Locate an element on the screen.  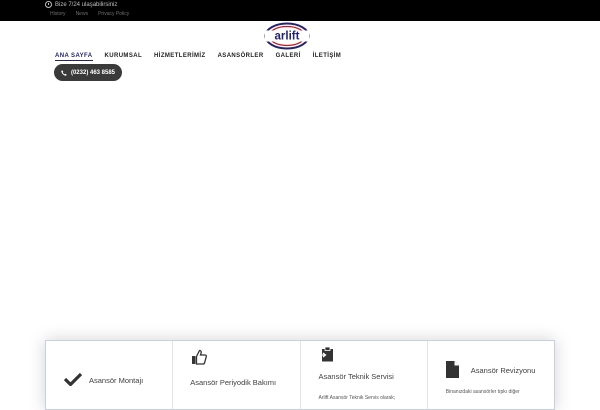
feature-asansor-montaji: Asansör Montajı is located at coordinates (110, 375).